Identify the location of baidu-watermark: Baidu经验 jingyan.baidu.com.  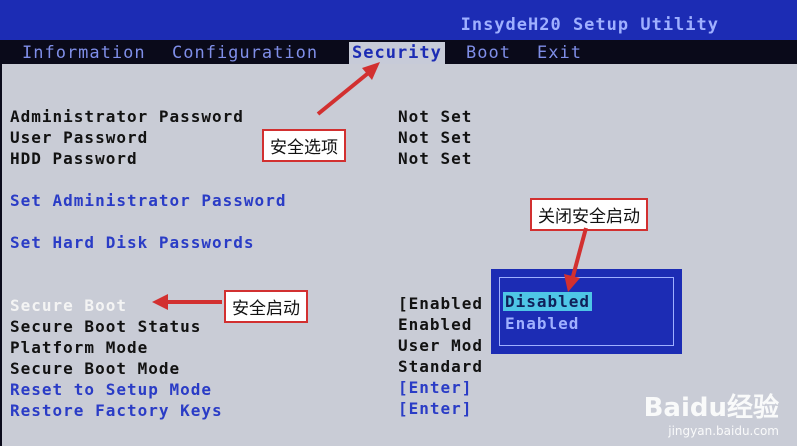
(711, 412).